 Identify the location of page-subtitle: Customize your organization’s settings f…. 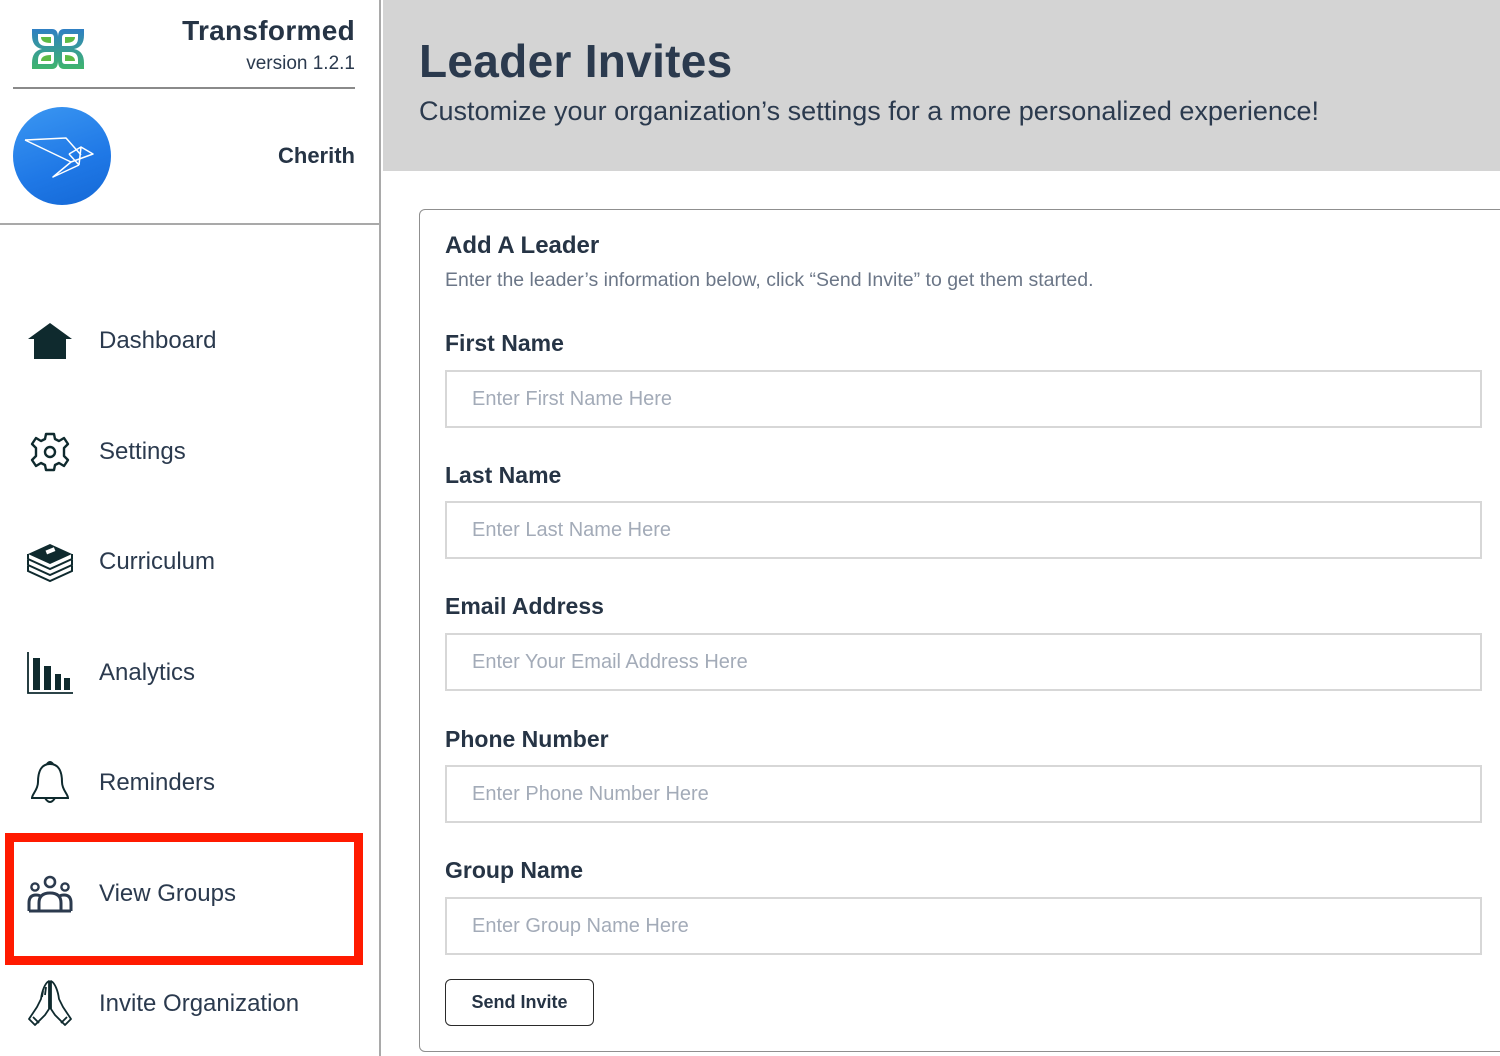
(869, 111).